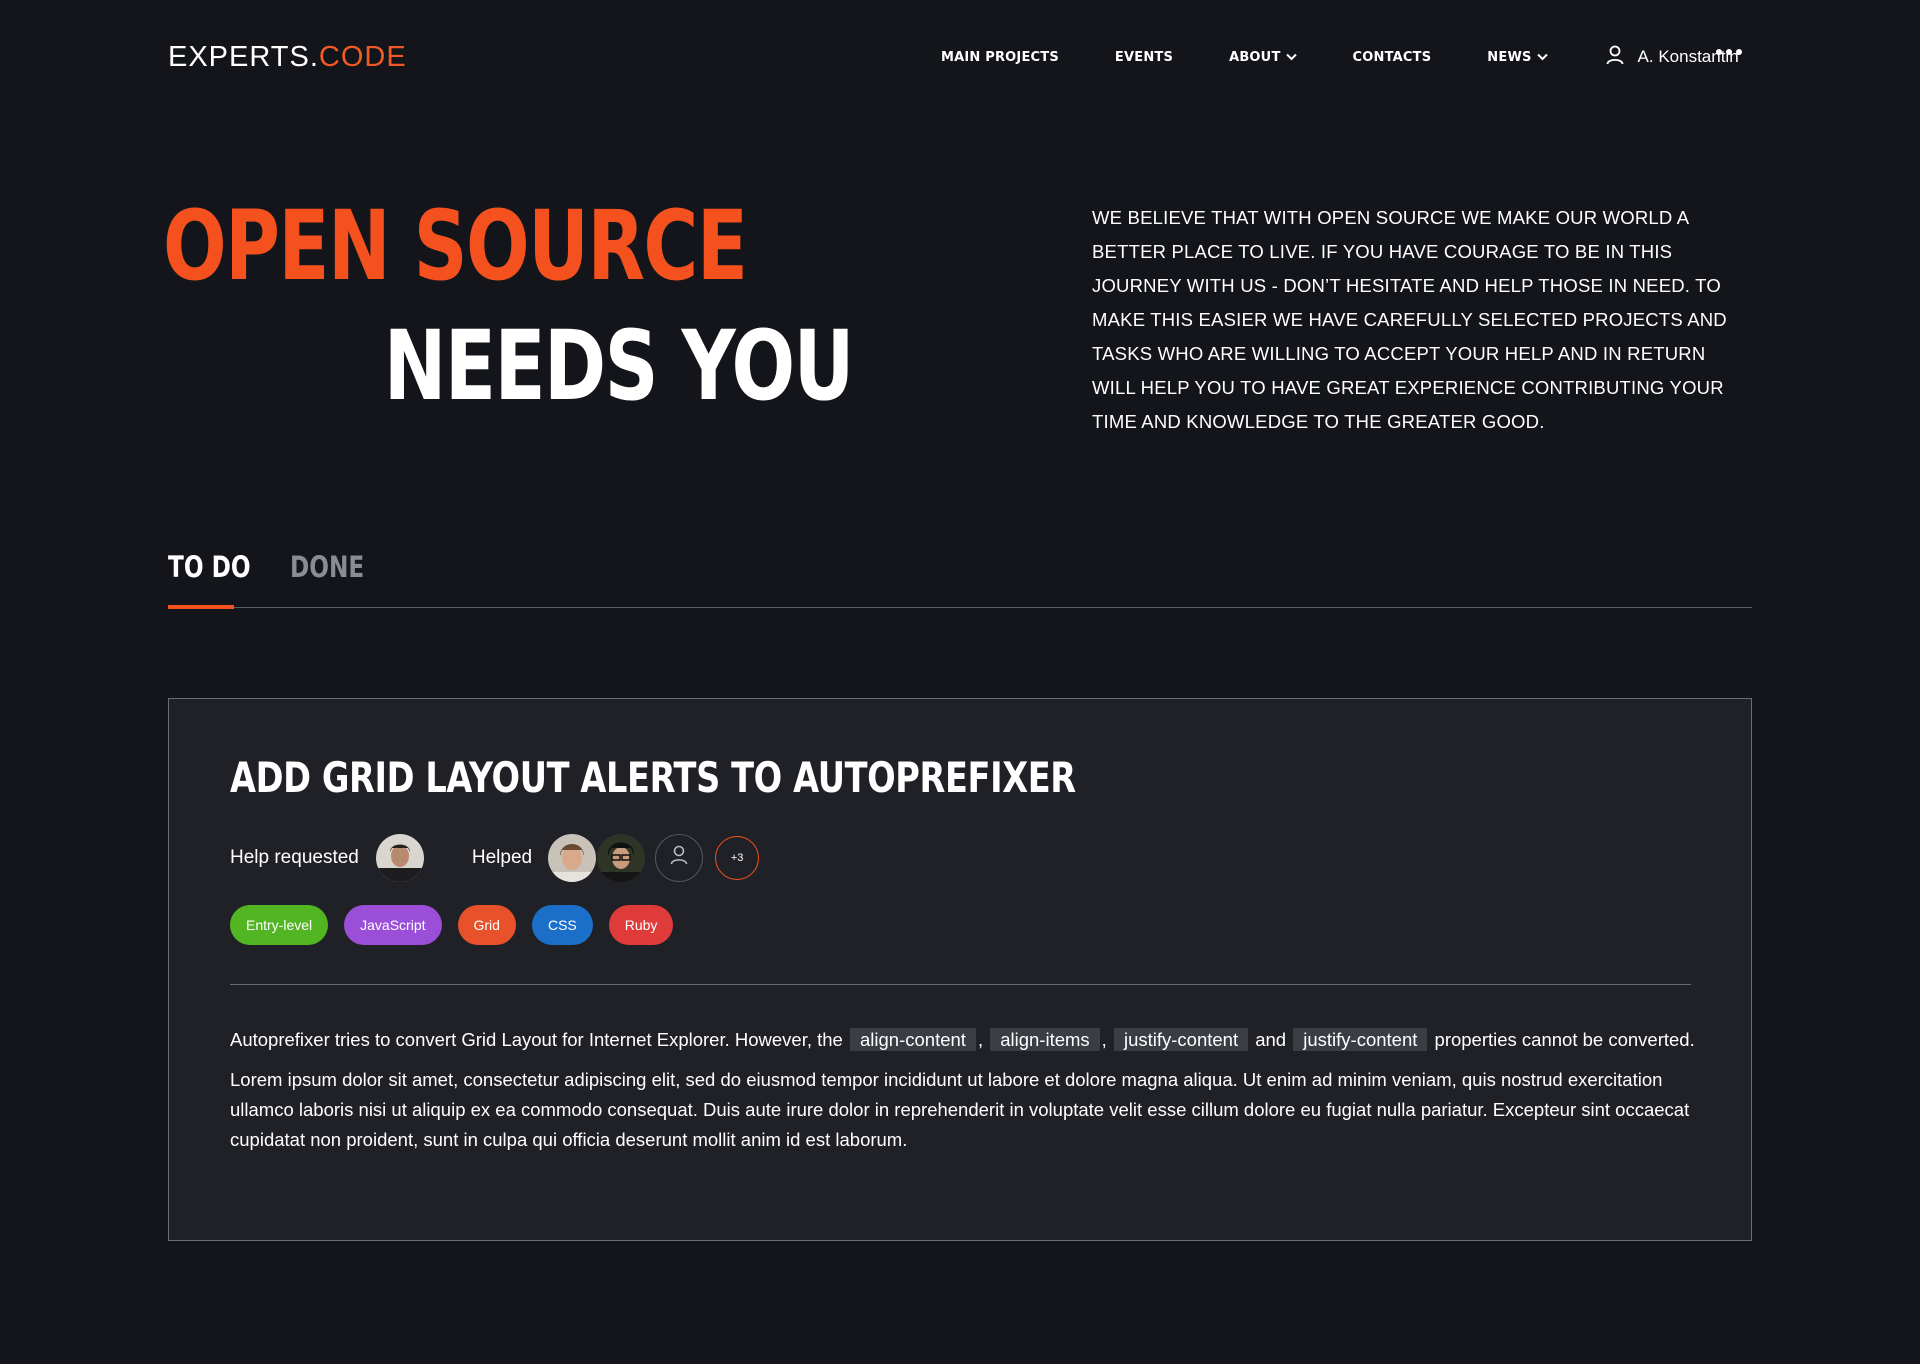  I want to click on nav-item-label: EVENTS, so click(1144, 57).